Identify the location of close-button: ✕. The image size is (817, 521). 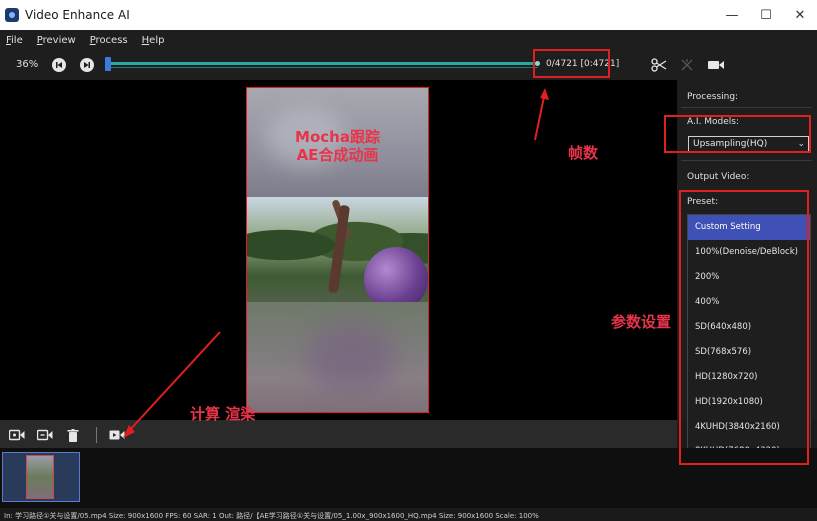
(800, 15).